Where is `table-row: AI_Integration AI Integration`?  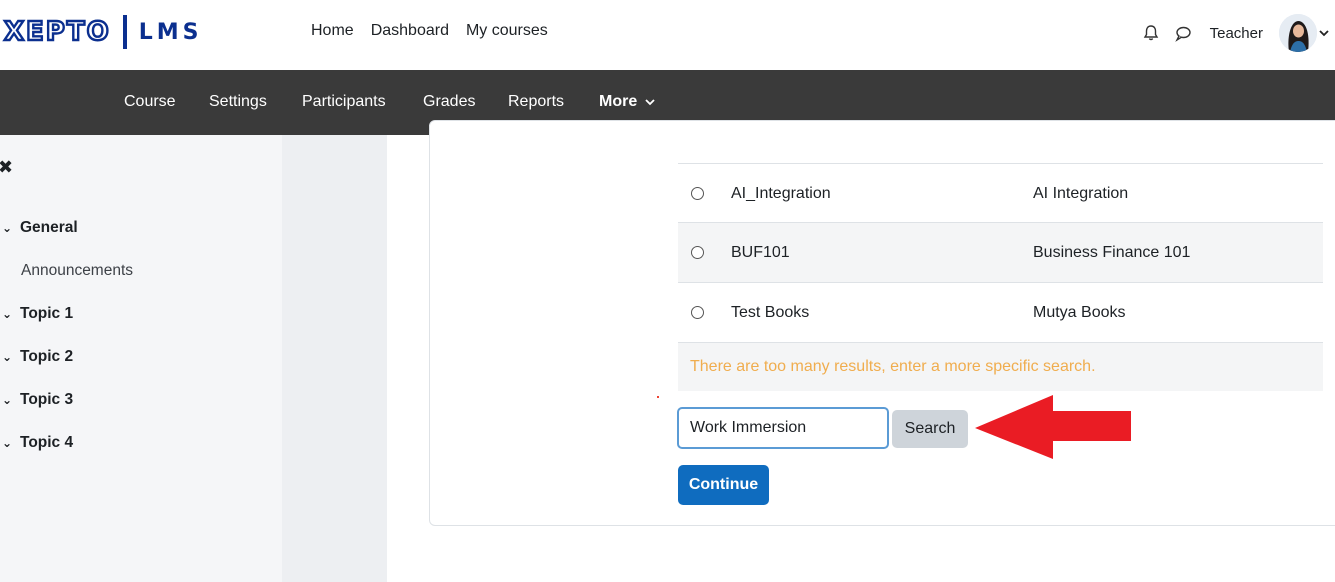 table-row: AI_Integration AI Integration is located at coordinates (1000, 193).